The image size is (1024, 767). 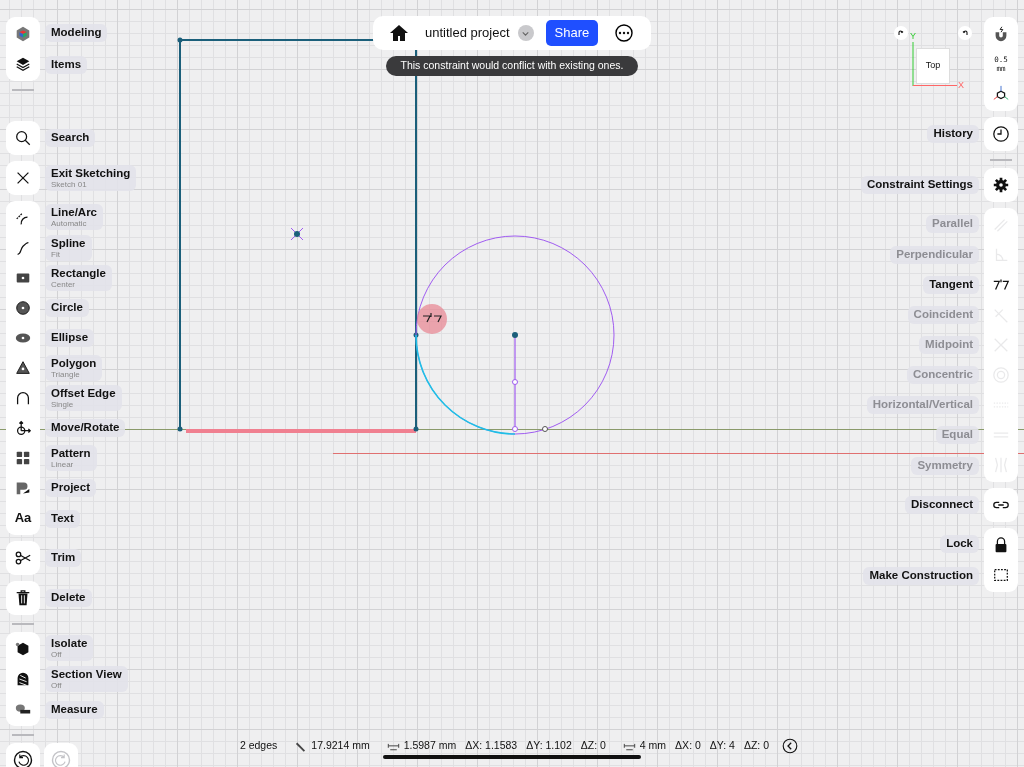 I want to click on redo-icon, so click(x=61, y=758).